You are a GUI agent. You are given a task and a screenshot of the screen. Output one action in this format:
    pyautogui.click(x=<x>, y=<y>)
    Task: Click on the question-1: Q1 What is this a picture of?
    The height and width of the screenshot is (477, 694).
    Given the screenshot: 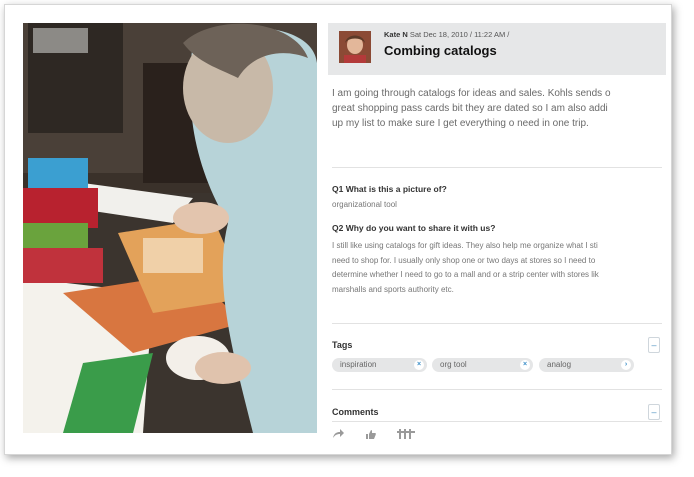 What is the action you would take?
    pyautogui.click(x=389, y=189)
    